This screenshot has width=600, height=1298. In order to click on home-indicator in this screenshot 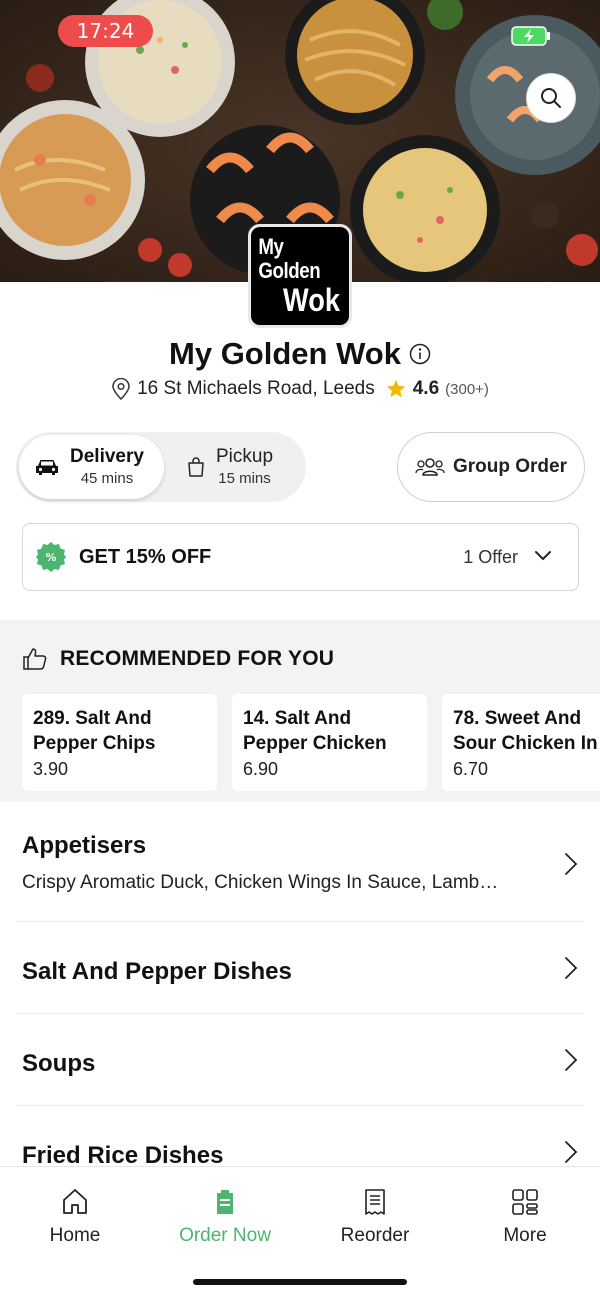, I will do `click(300, 1282)`.